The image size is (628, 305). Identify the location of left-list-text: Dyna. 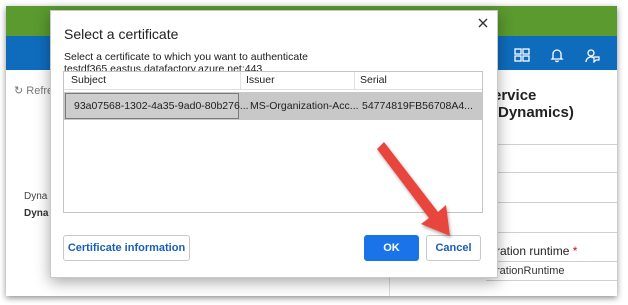
(36, 196).